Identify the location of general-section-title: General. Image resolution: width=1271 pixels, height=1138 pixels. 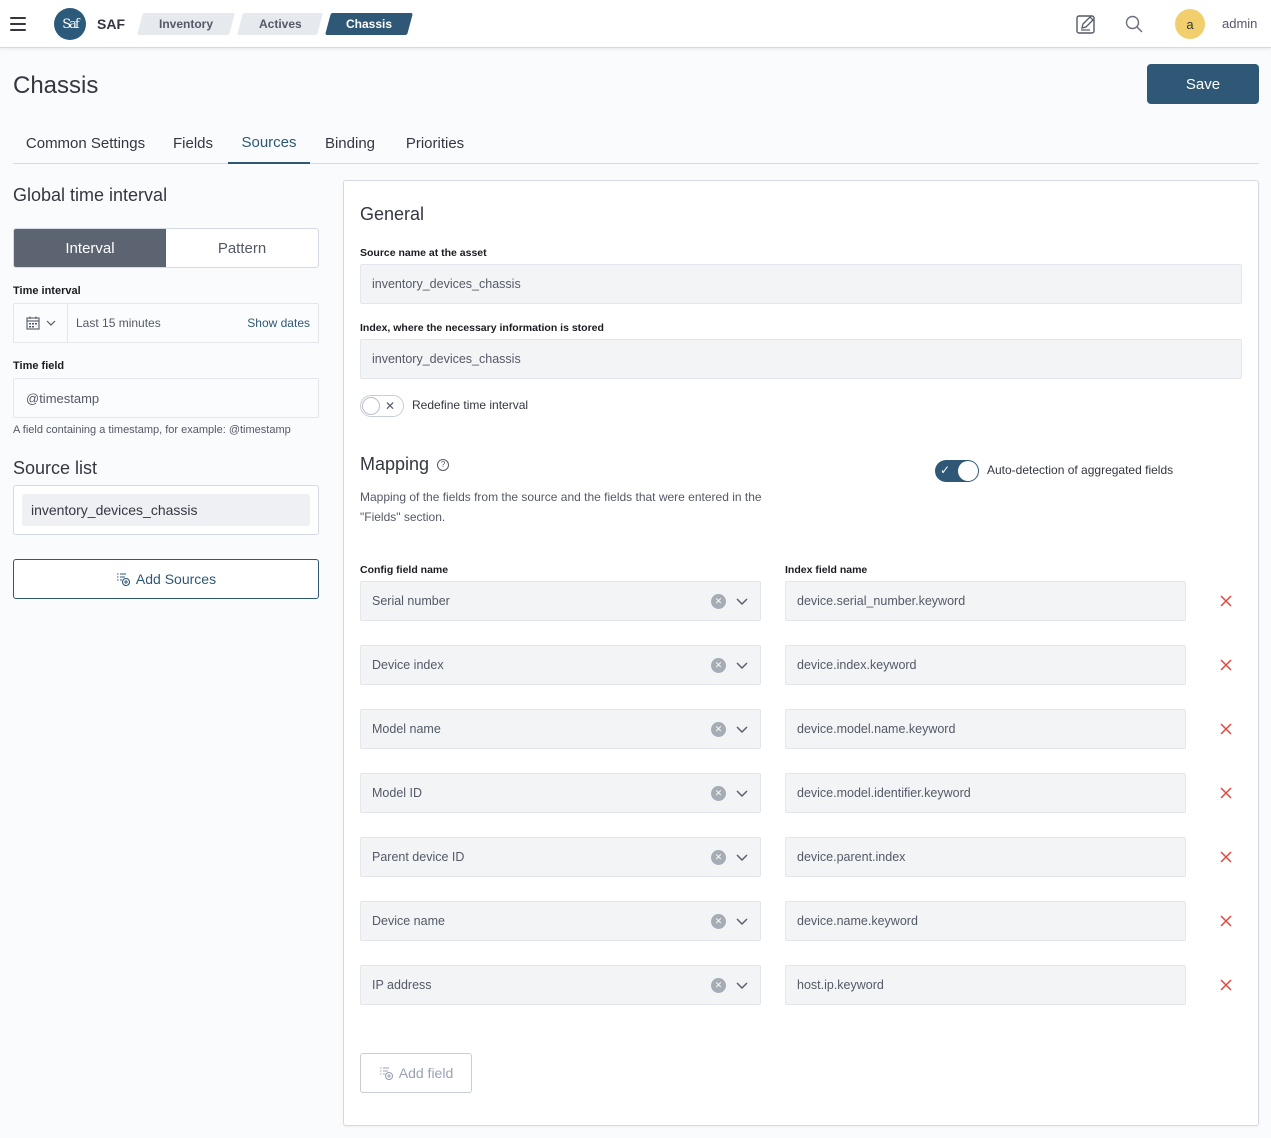
(392, 214).